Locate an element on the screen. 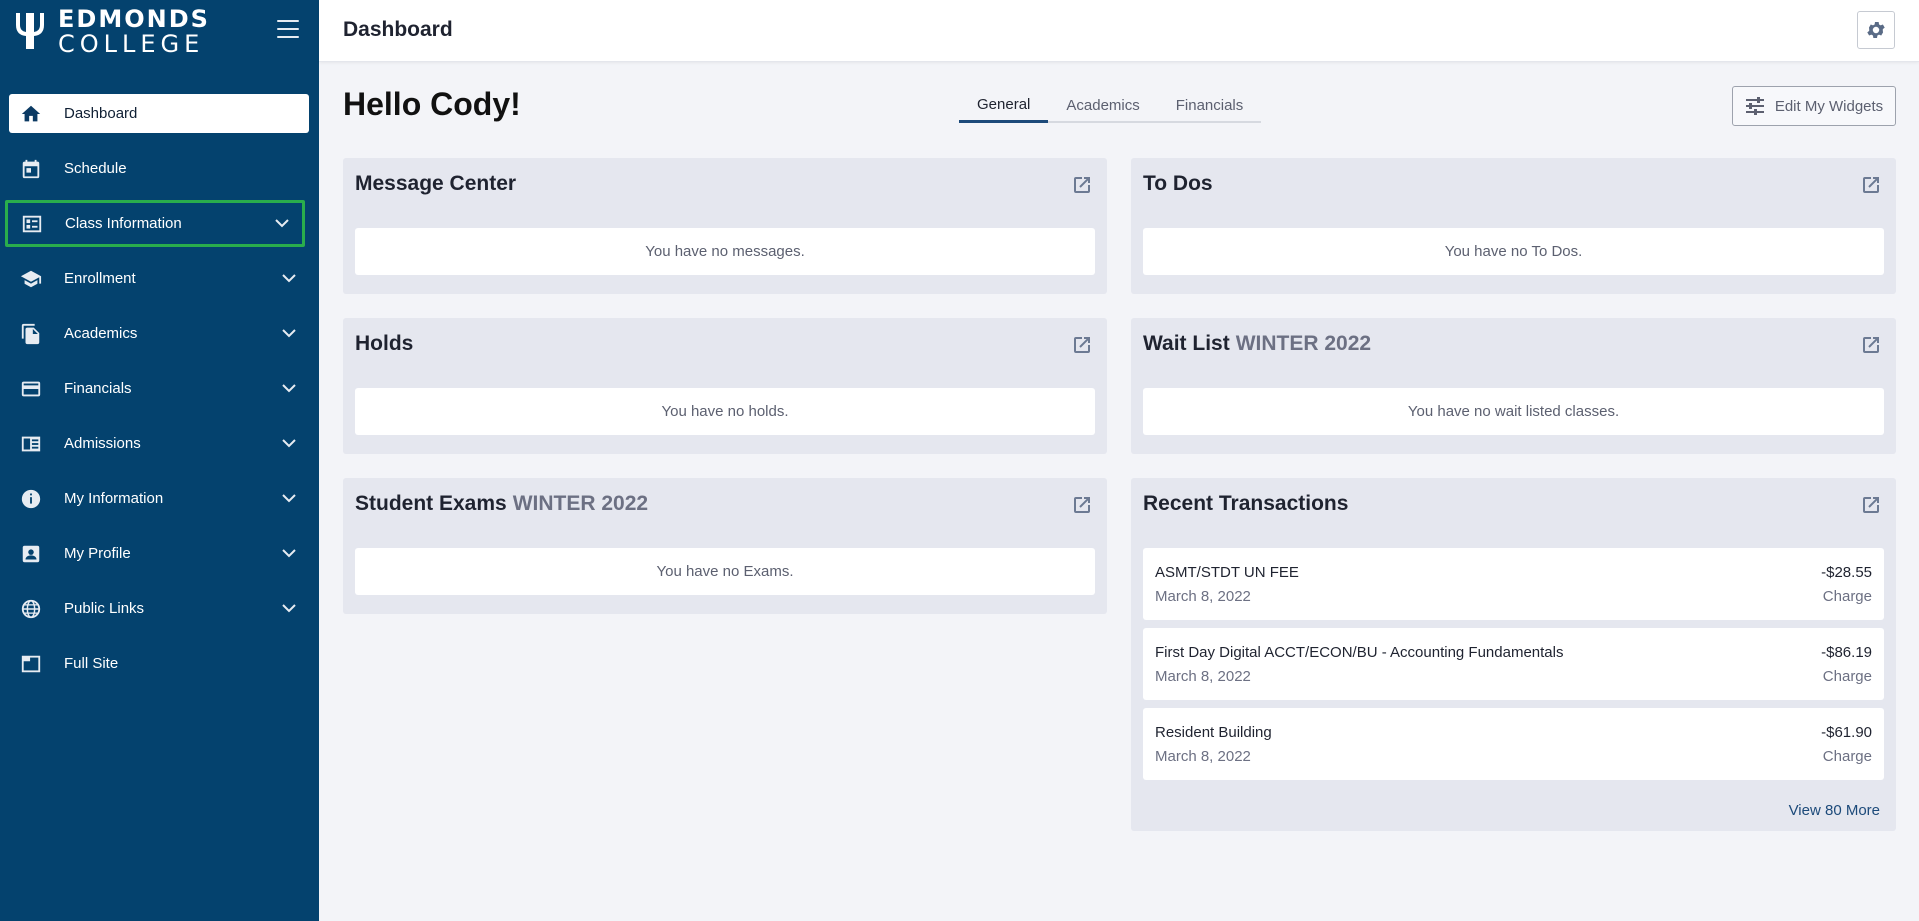 Image resolution: width=1919 pixels, height=921 pixels. brand-name-line2: COLLEGE is located at coordinates (131, 43).